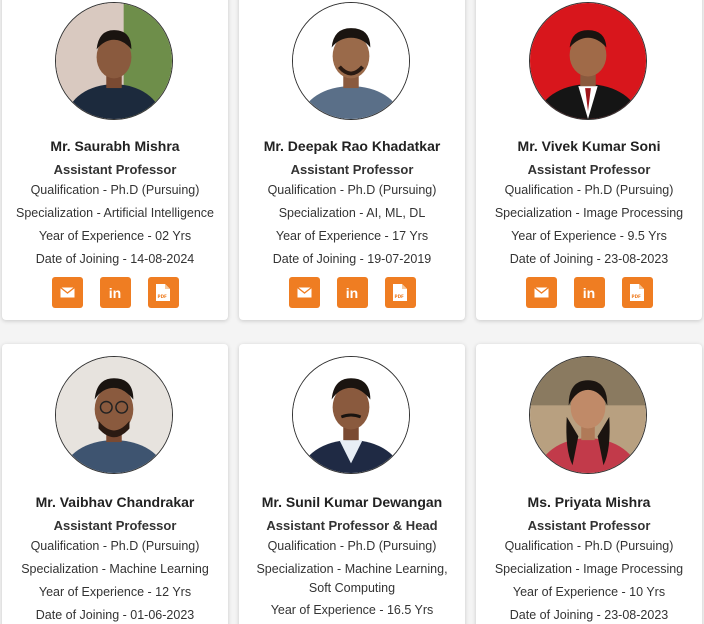 This screenshot has width=704, height=624. What do you see at coordinates (352, 502) in the screenshot?
I see `faculty-name: Mr. Sunil Kumar Dewangan` at bounding box center [352, 502].